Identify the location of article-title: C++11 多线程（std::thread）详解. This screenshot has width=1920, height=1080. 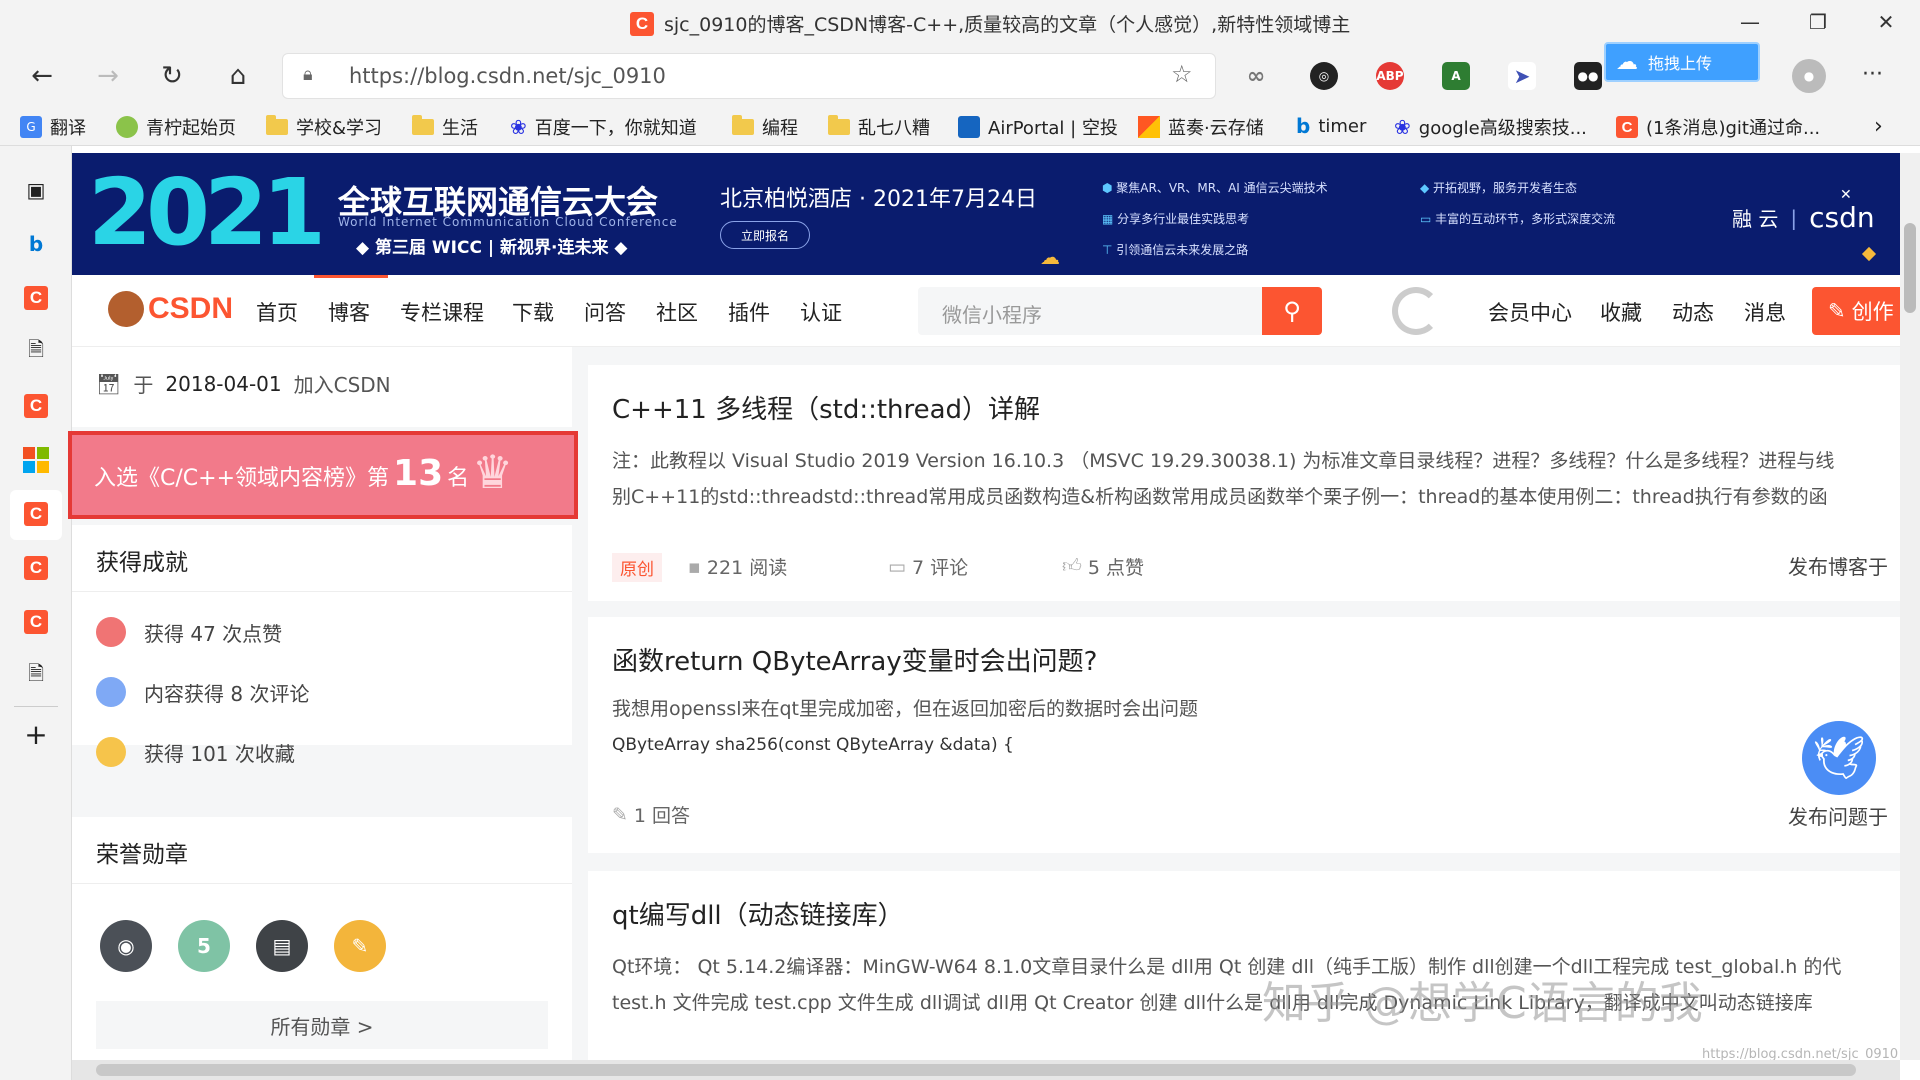
(826, 407).